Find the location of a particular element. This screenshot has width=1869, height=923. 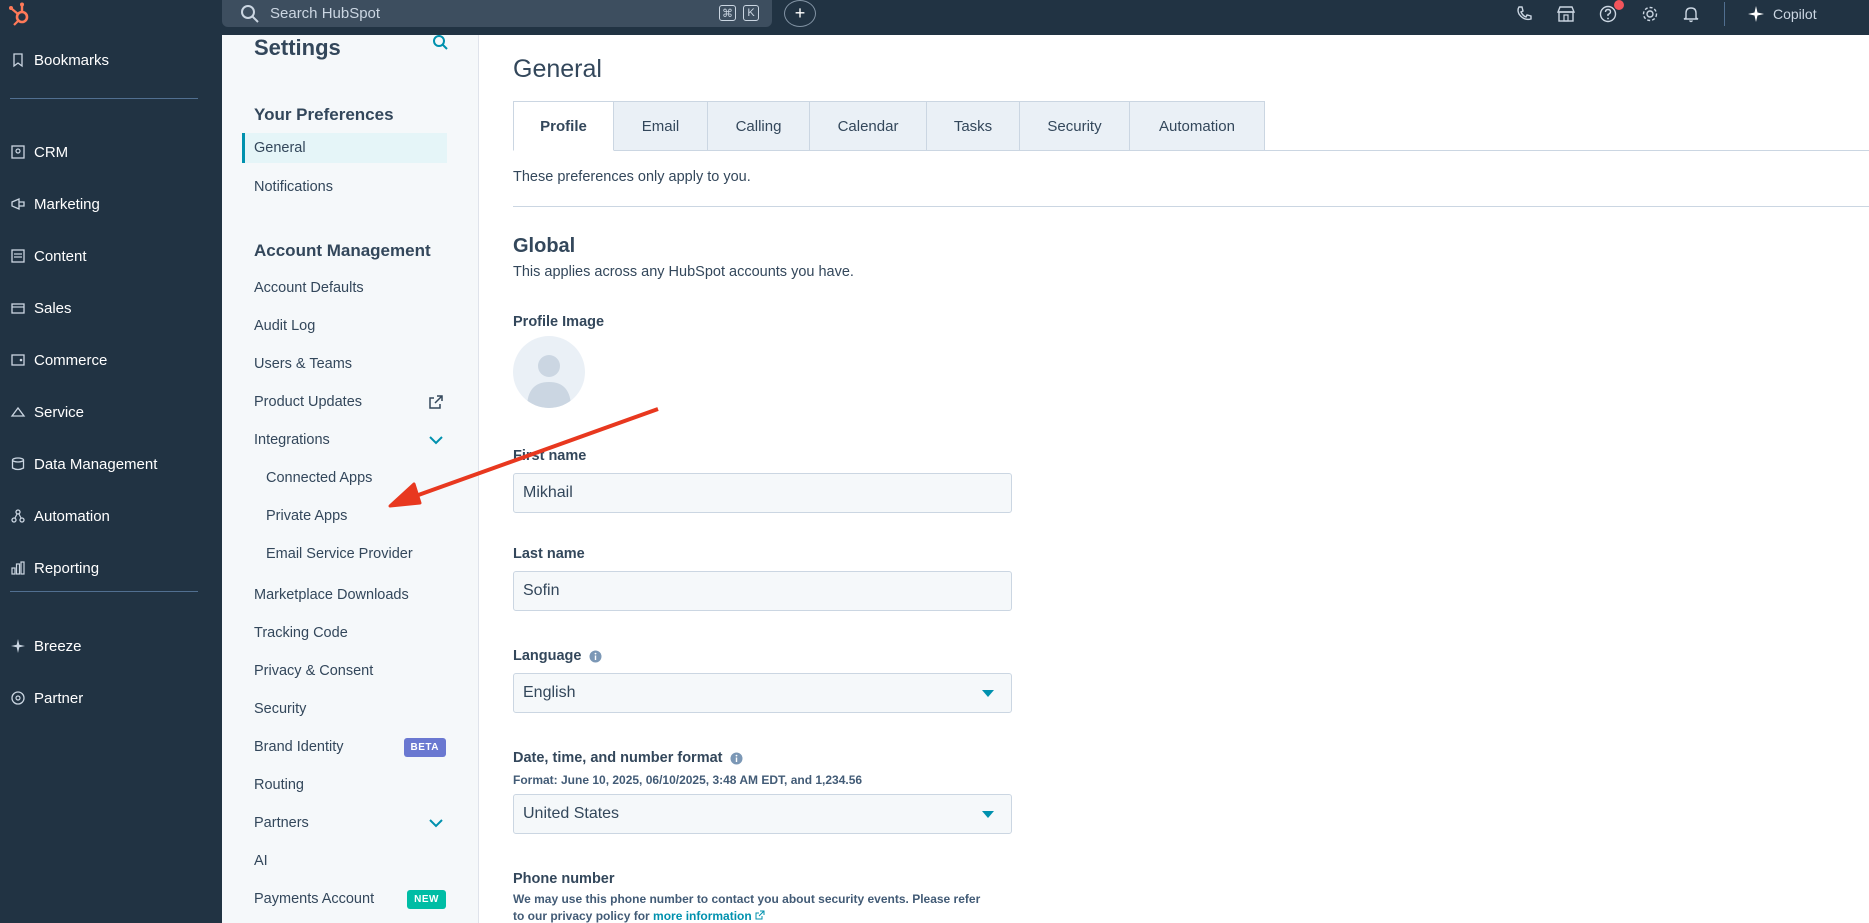

copilot-button: Copilot is located at coordinates (1782, 14).